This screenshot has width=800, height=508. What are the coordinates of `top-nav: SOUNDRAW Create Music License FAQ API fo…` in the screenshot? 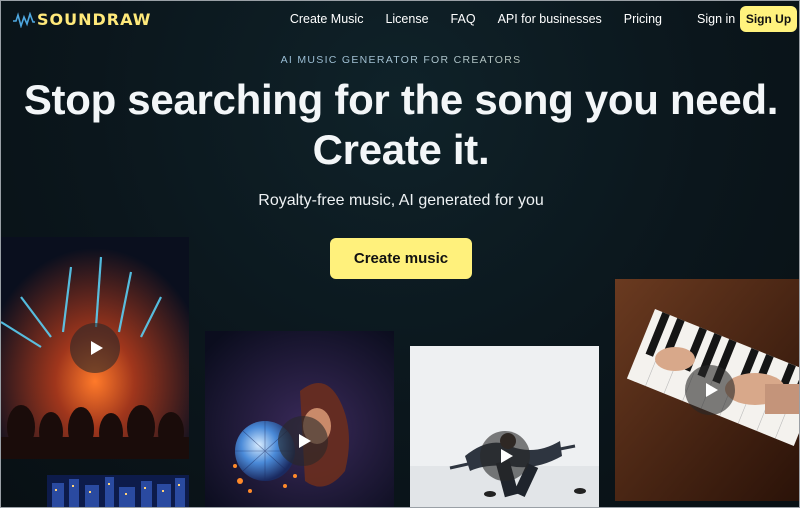 It's located at (400, 19).